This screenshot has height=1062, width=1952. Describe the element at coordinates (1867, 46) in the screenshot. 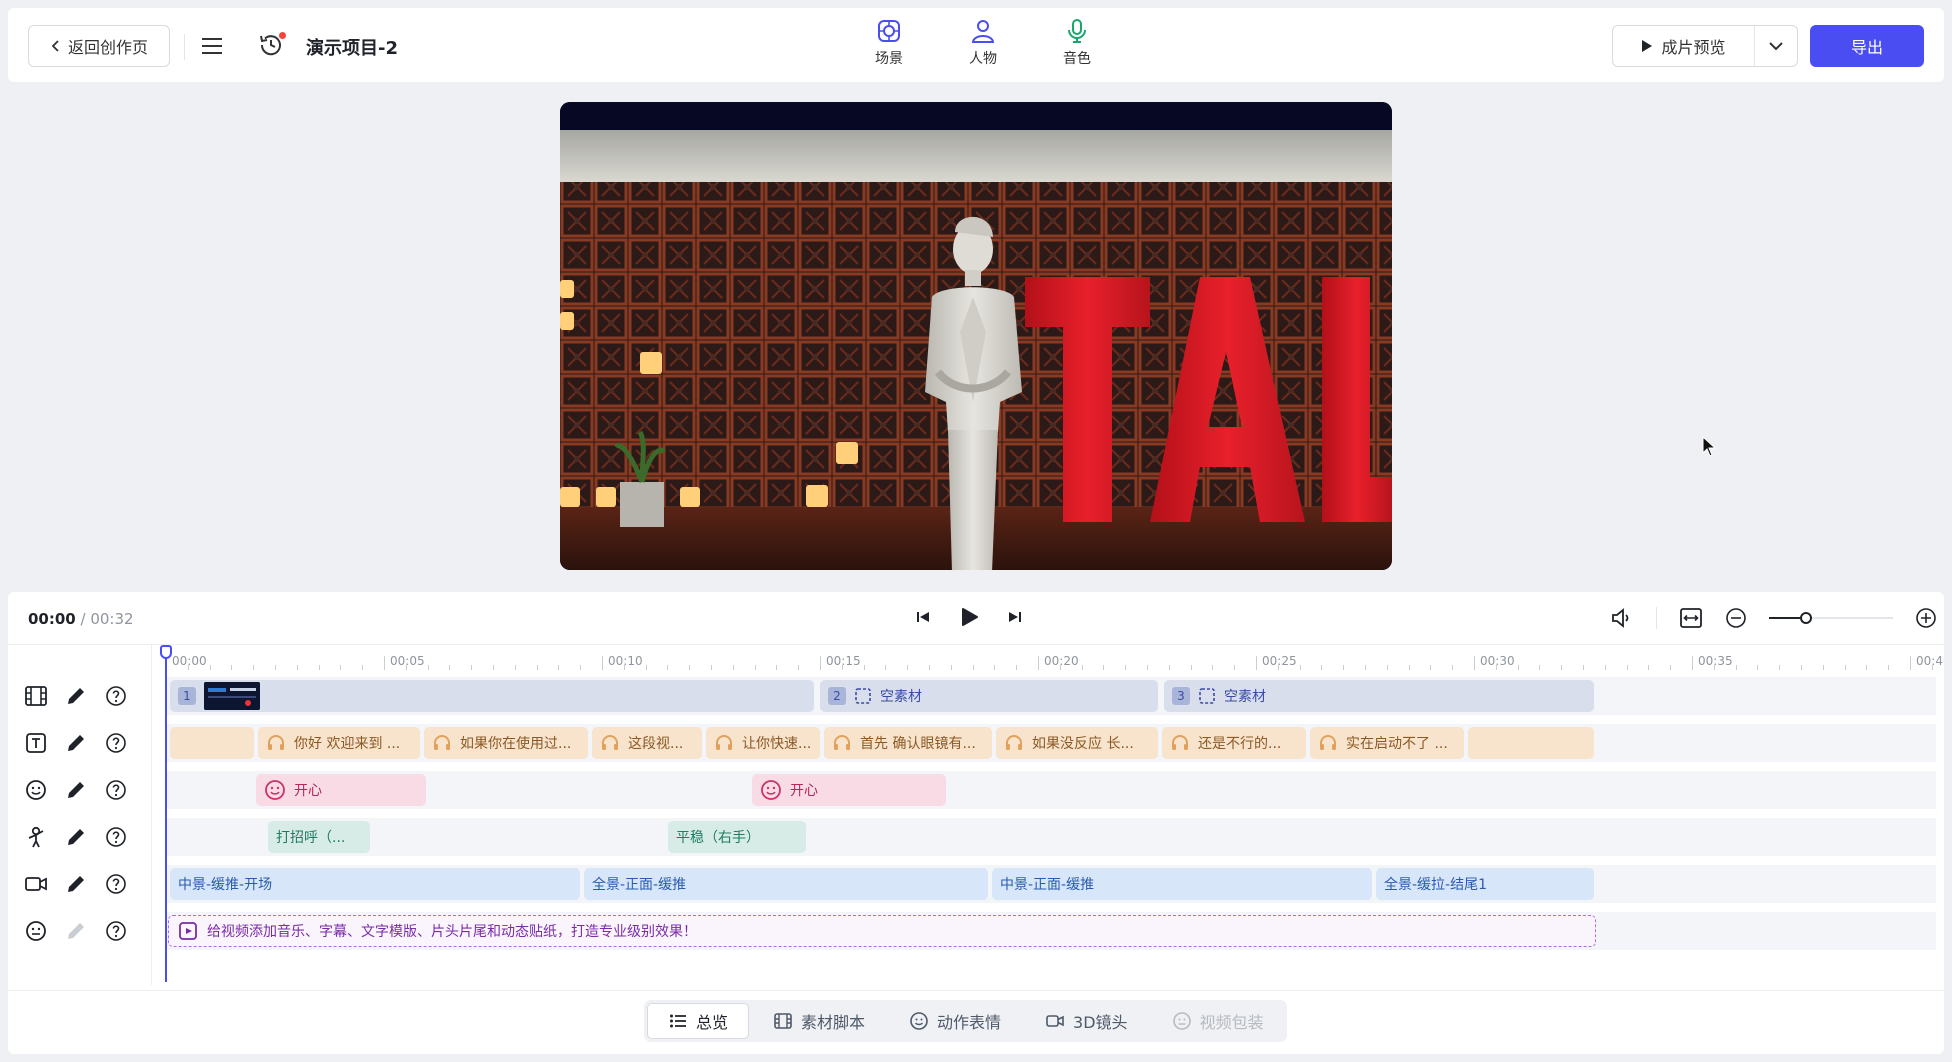

I see `export-button: 导出` at that location.